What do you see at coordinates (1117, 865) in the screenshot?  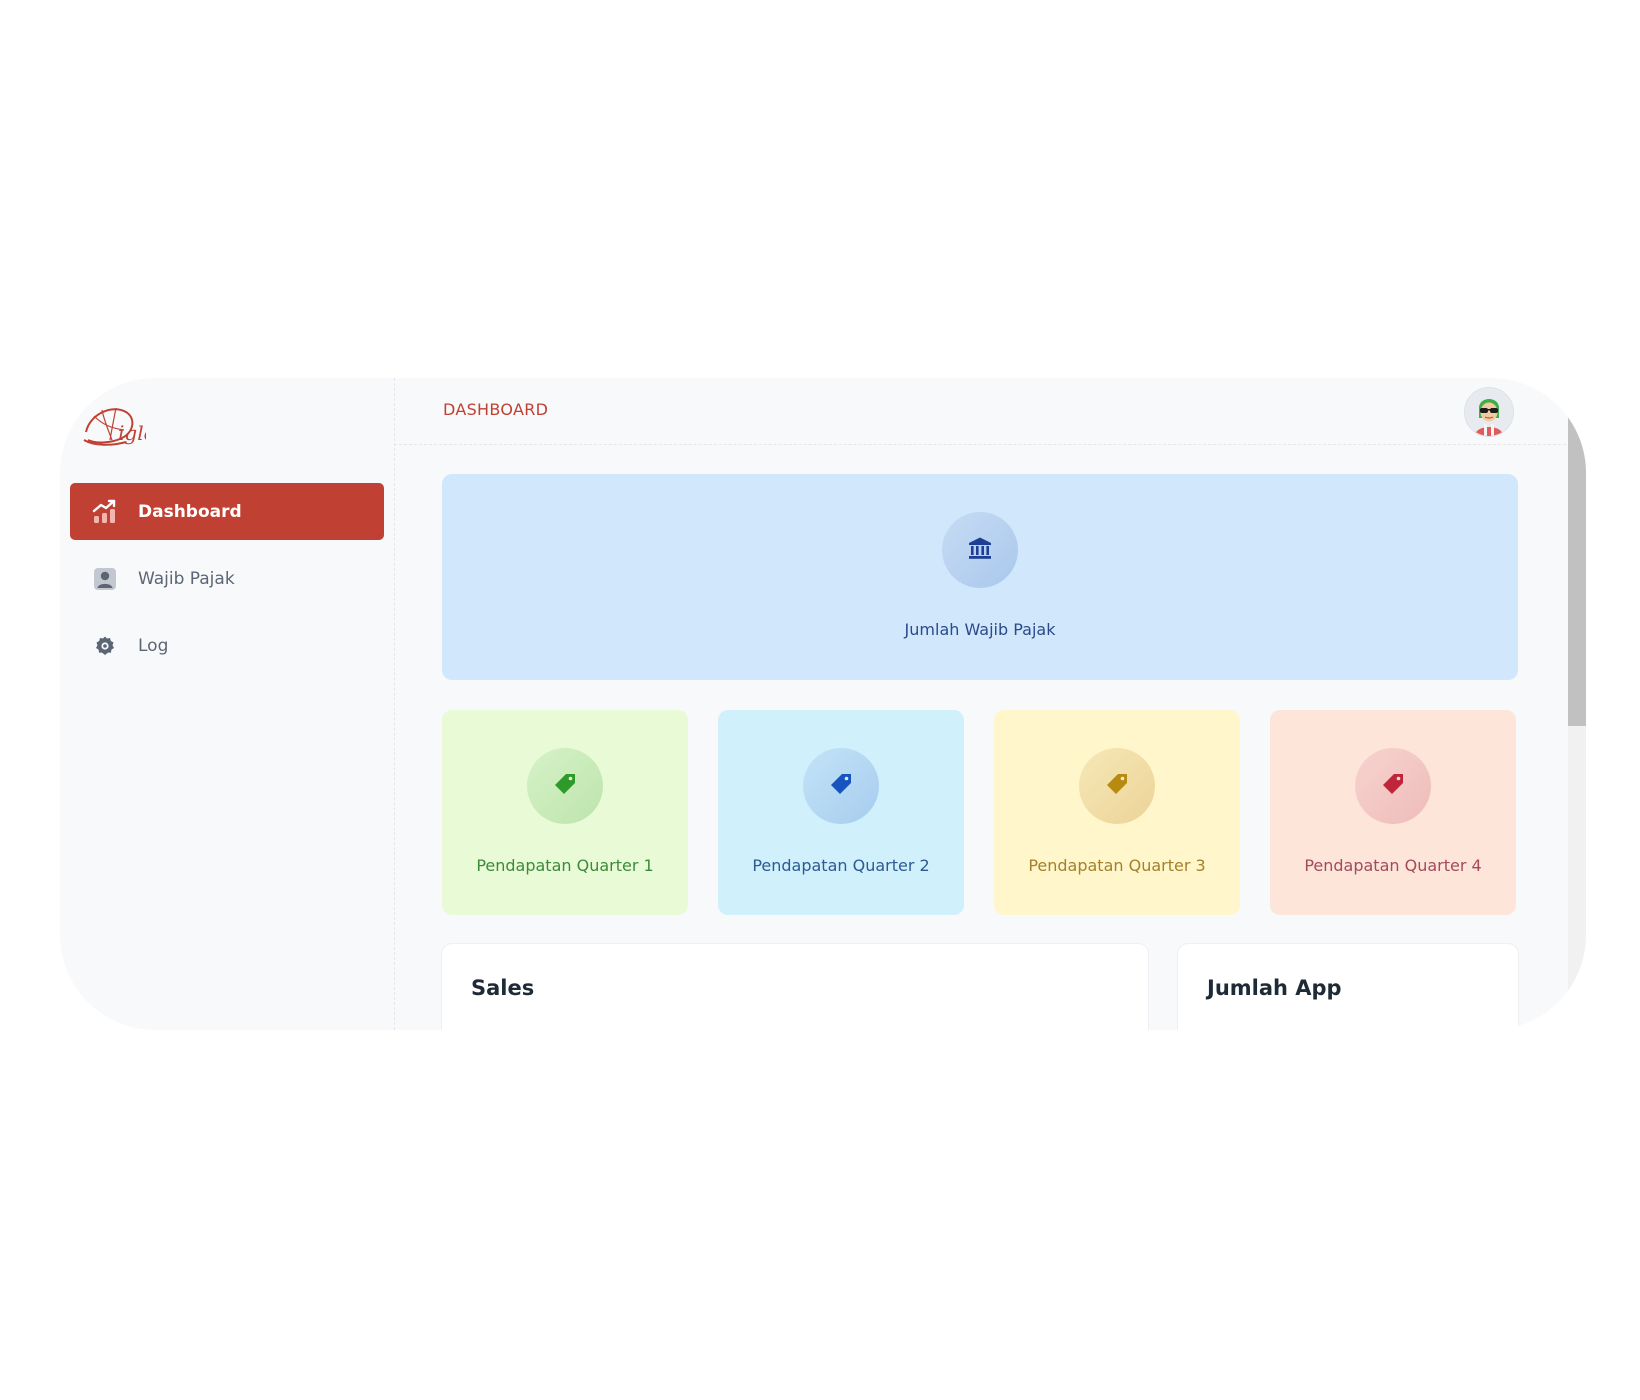 I see `stat-card-label: Pendapatan Quarter 3` at bounding box center [1117, 865].